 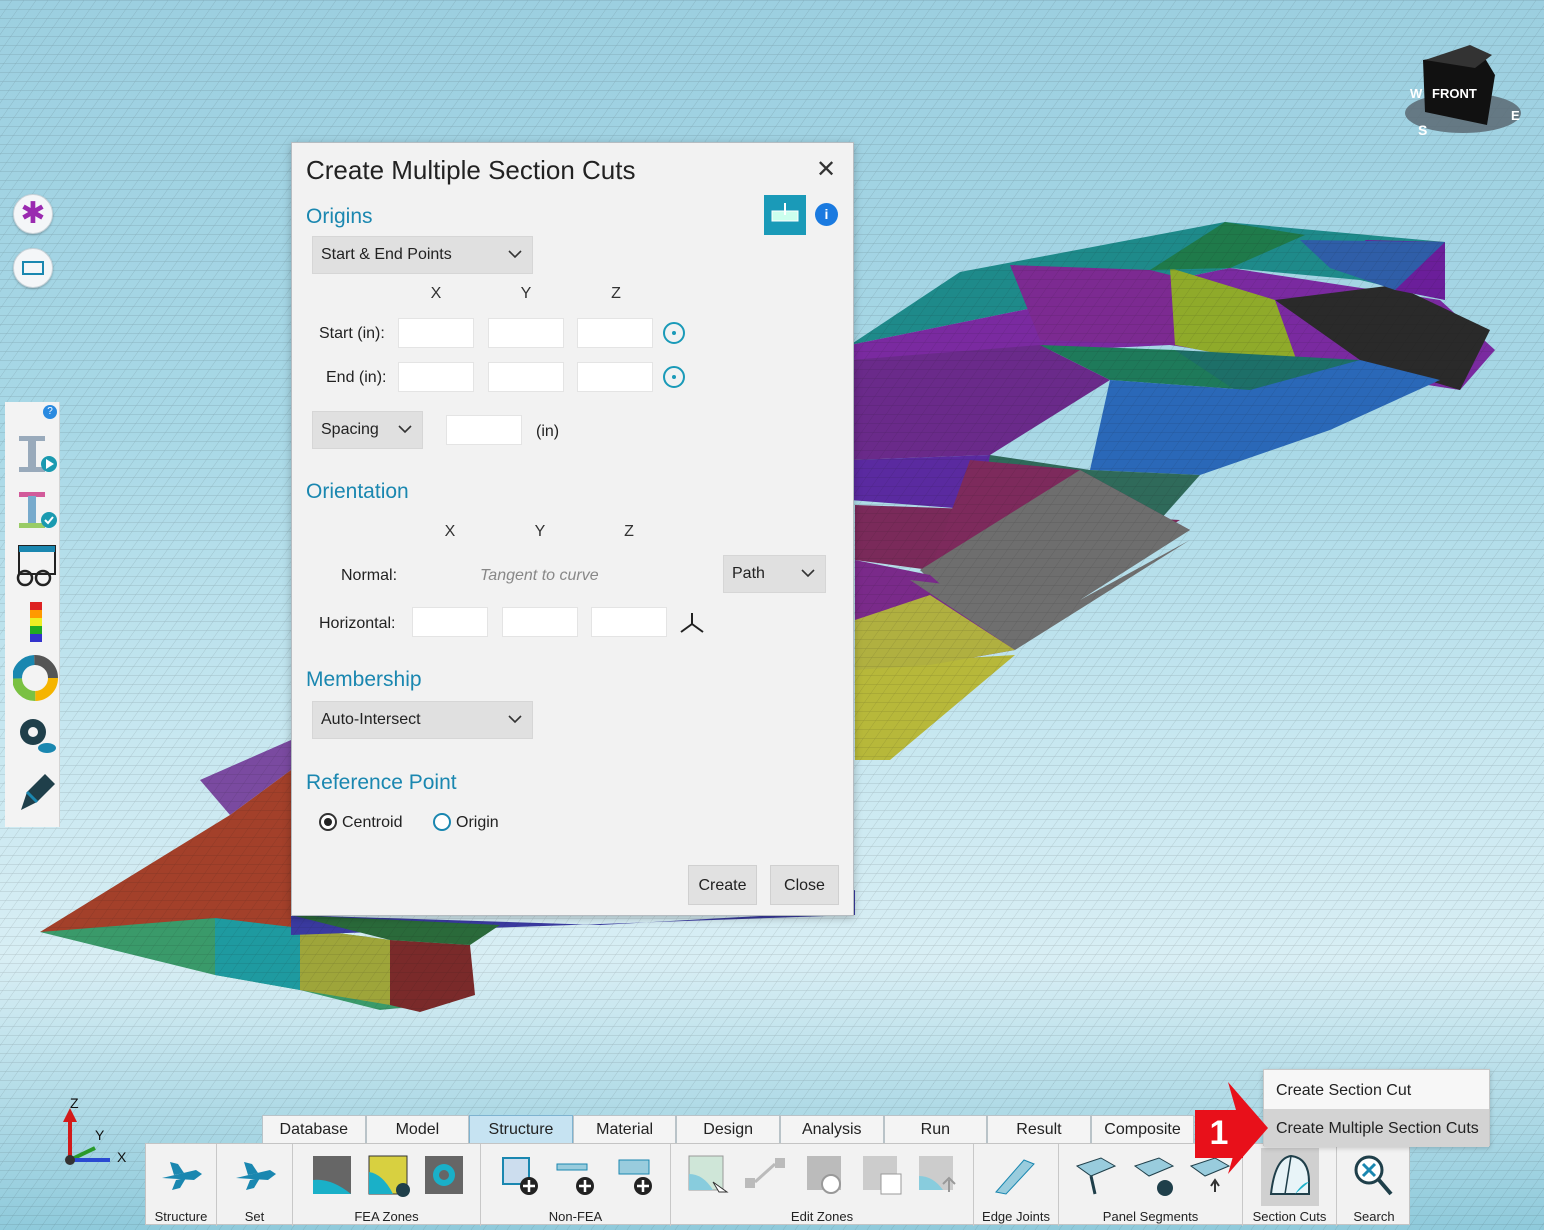 What do you see at coordinates (357, 623) in the screenshot?
I see `horizontal-label: Horizontal:` at bounding box center [357, 623].